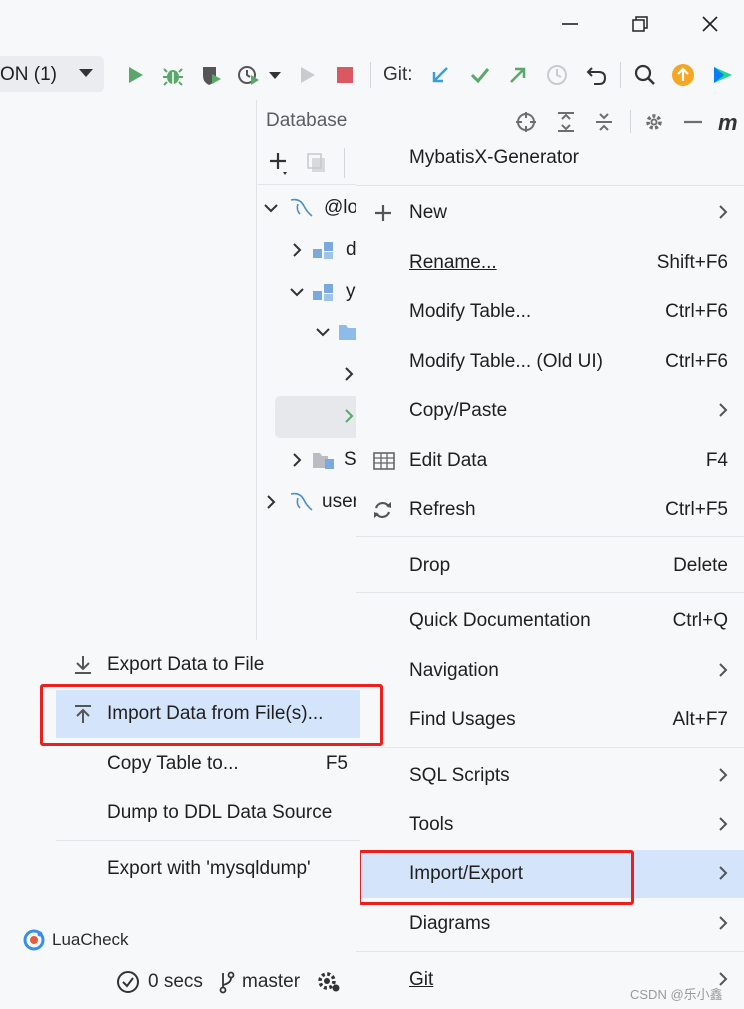 This screenshot has width=744, height=1009. I want to click on minimize-button, so click(570, 24).